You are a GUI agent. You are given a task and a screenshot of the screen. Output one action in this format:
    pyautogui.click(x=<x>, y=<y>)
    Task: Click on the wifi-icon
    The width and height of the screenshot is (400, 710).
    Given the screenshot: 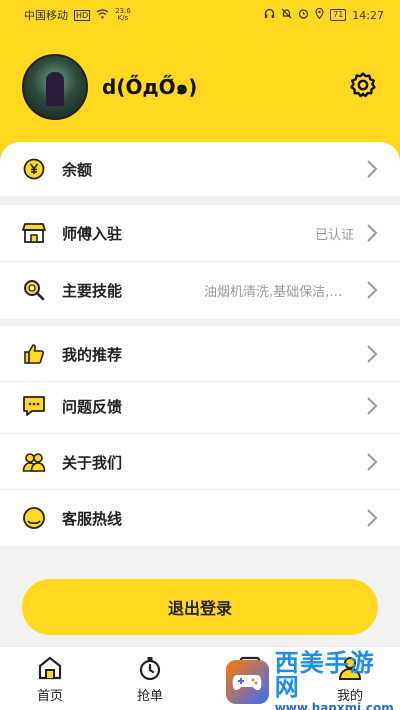 What is the action you would take?
    pyautogui.click(x=102, y=15)
    